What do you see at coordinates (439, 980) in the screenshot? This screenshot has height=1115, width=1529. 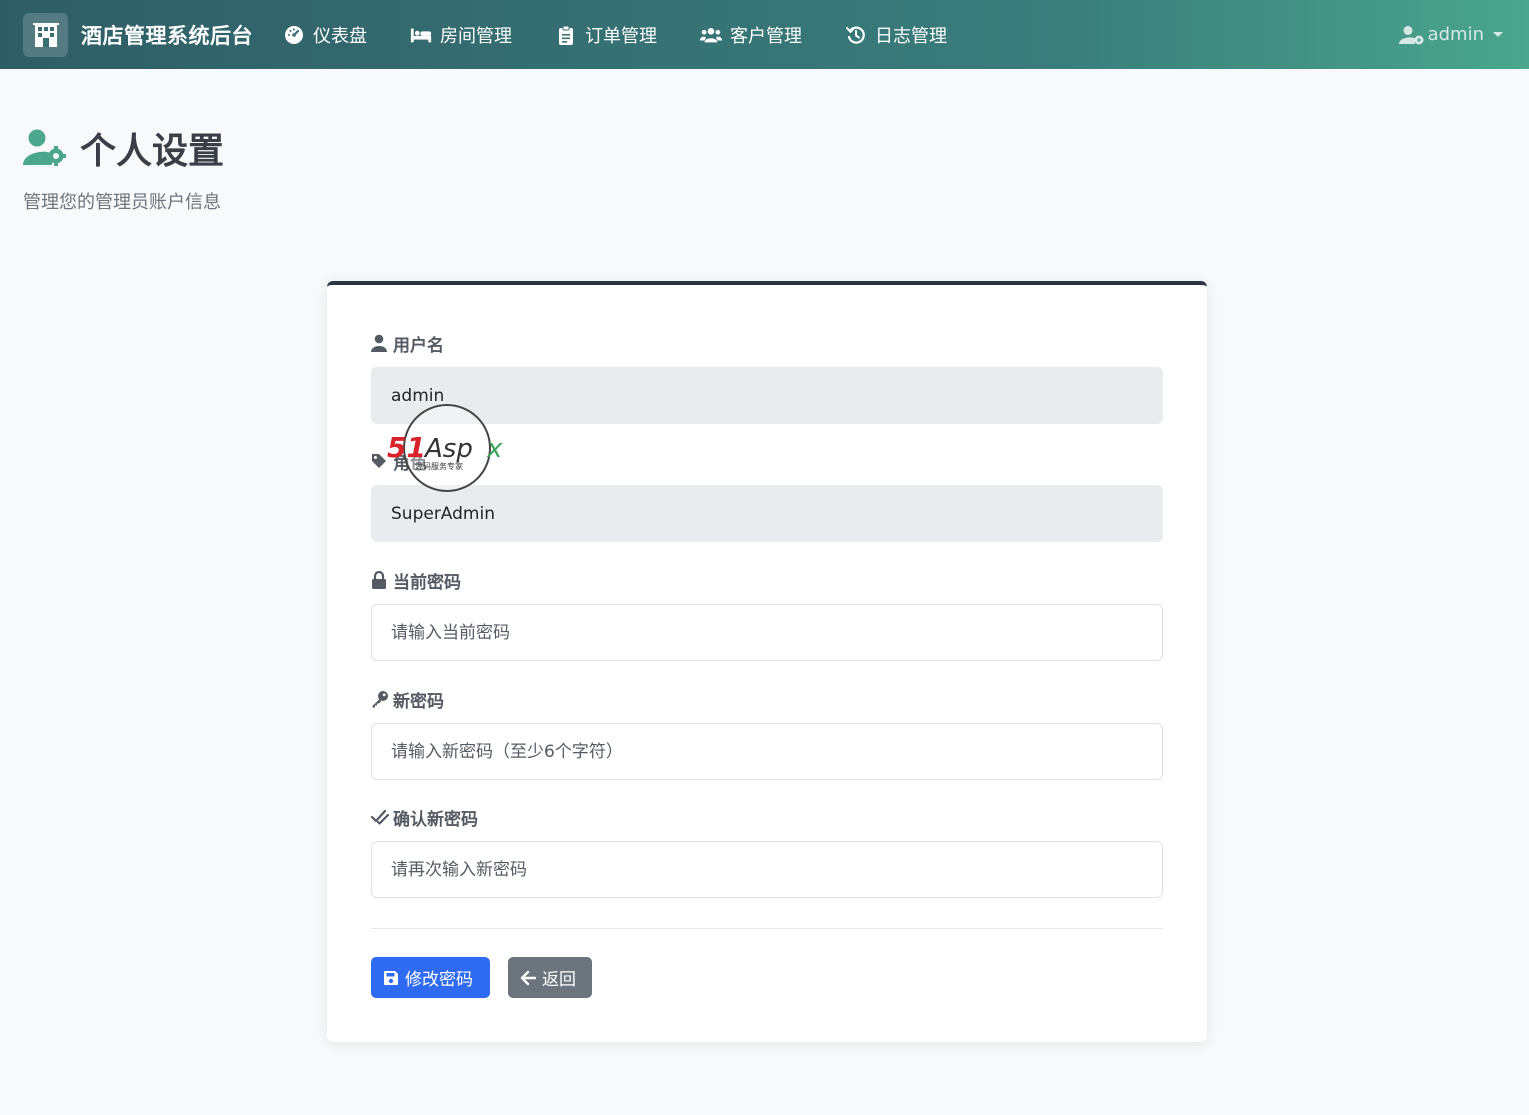 I see `change-password-button-label: 修改密码` at bounding box center [439, 980].